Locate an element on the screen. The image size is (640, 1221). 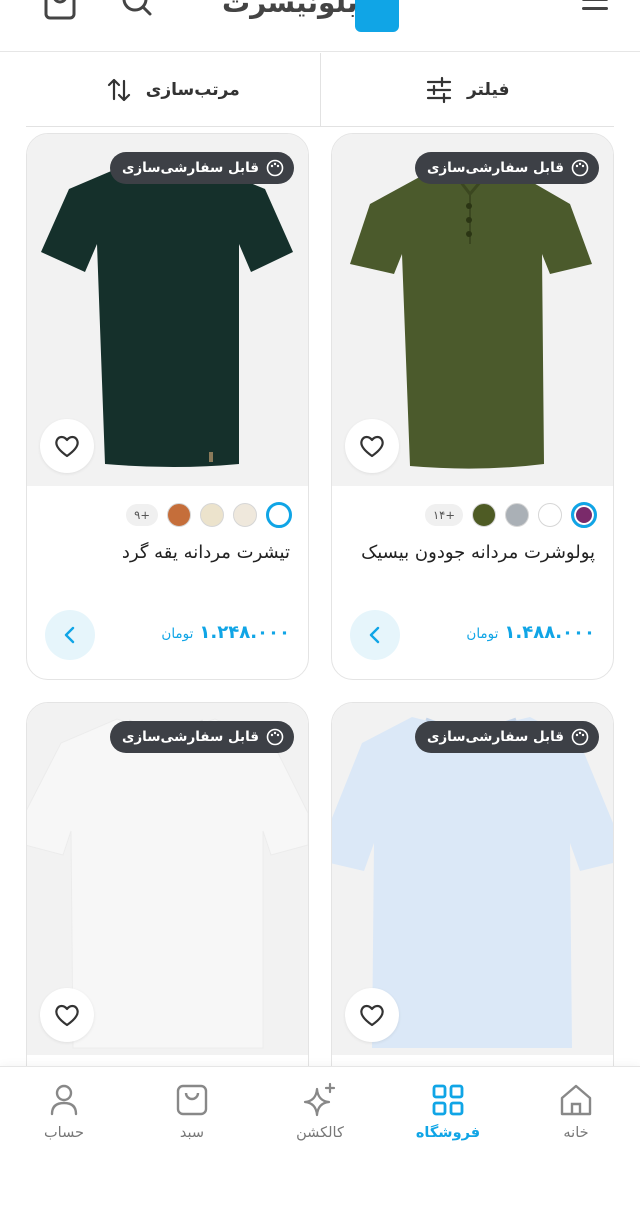
brand-logo-text: بلونیسرت is located at coordinates (290, 9).